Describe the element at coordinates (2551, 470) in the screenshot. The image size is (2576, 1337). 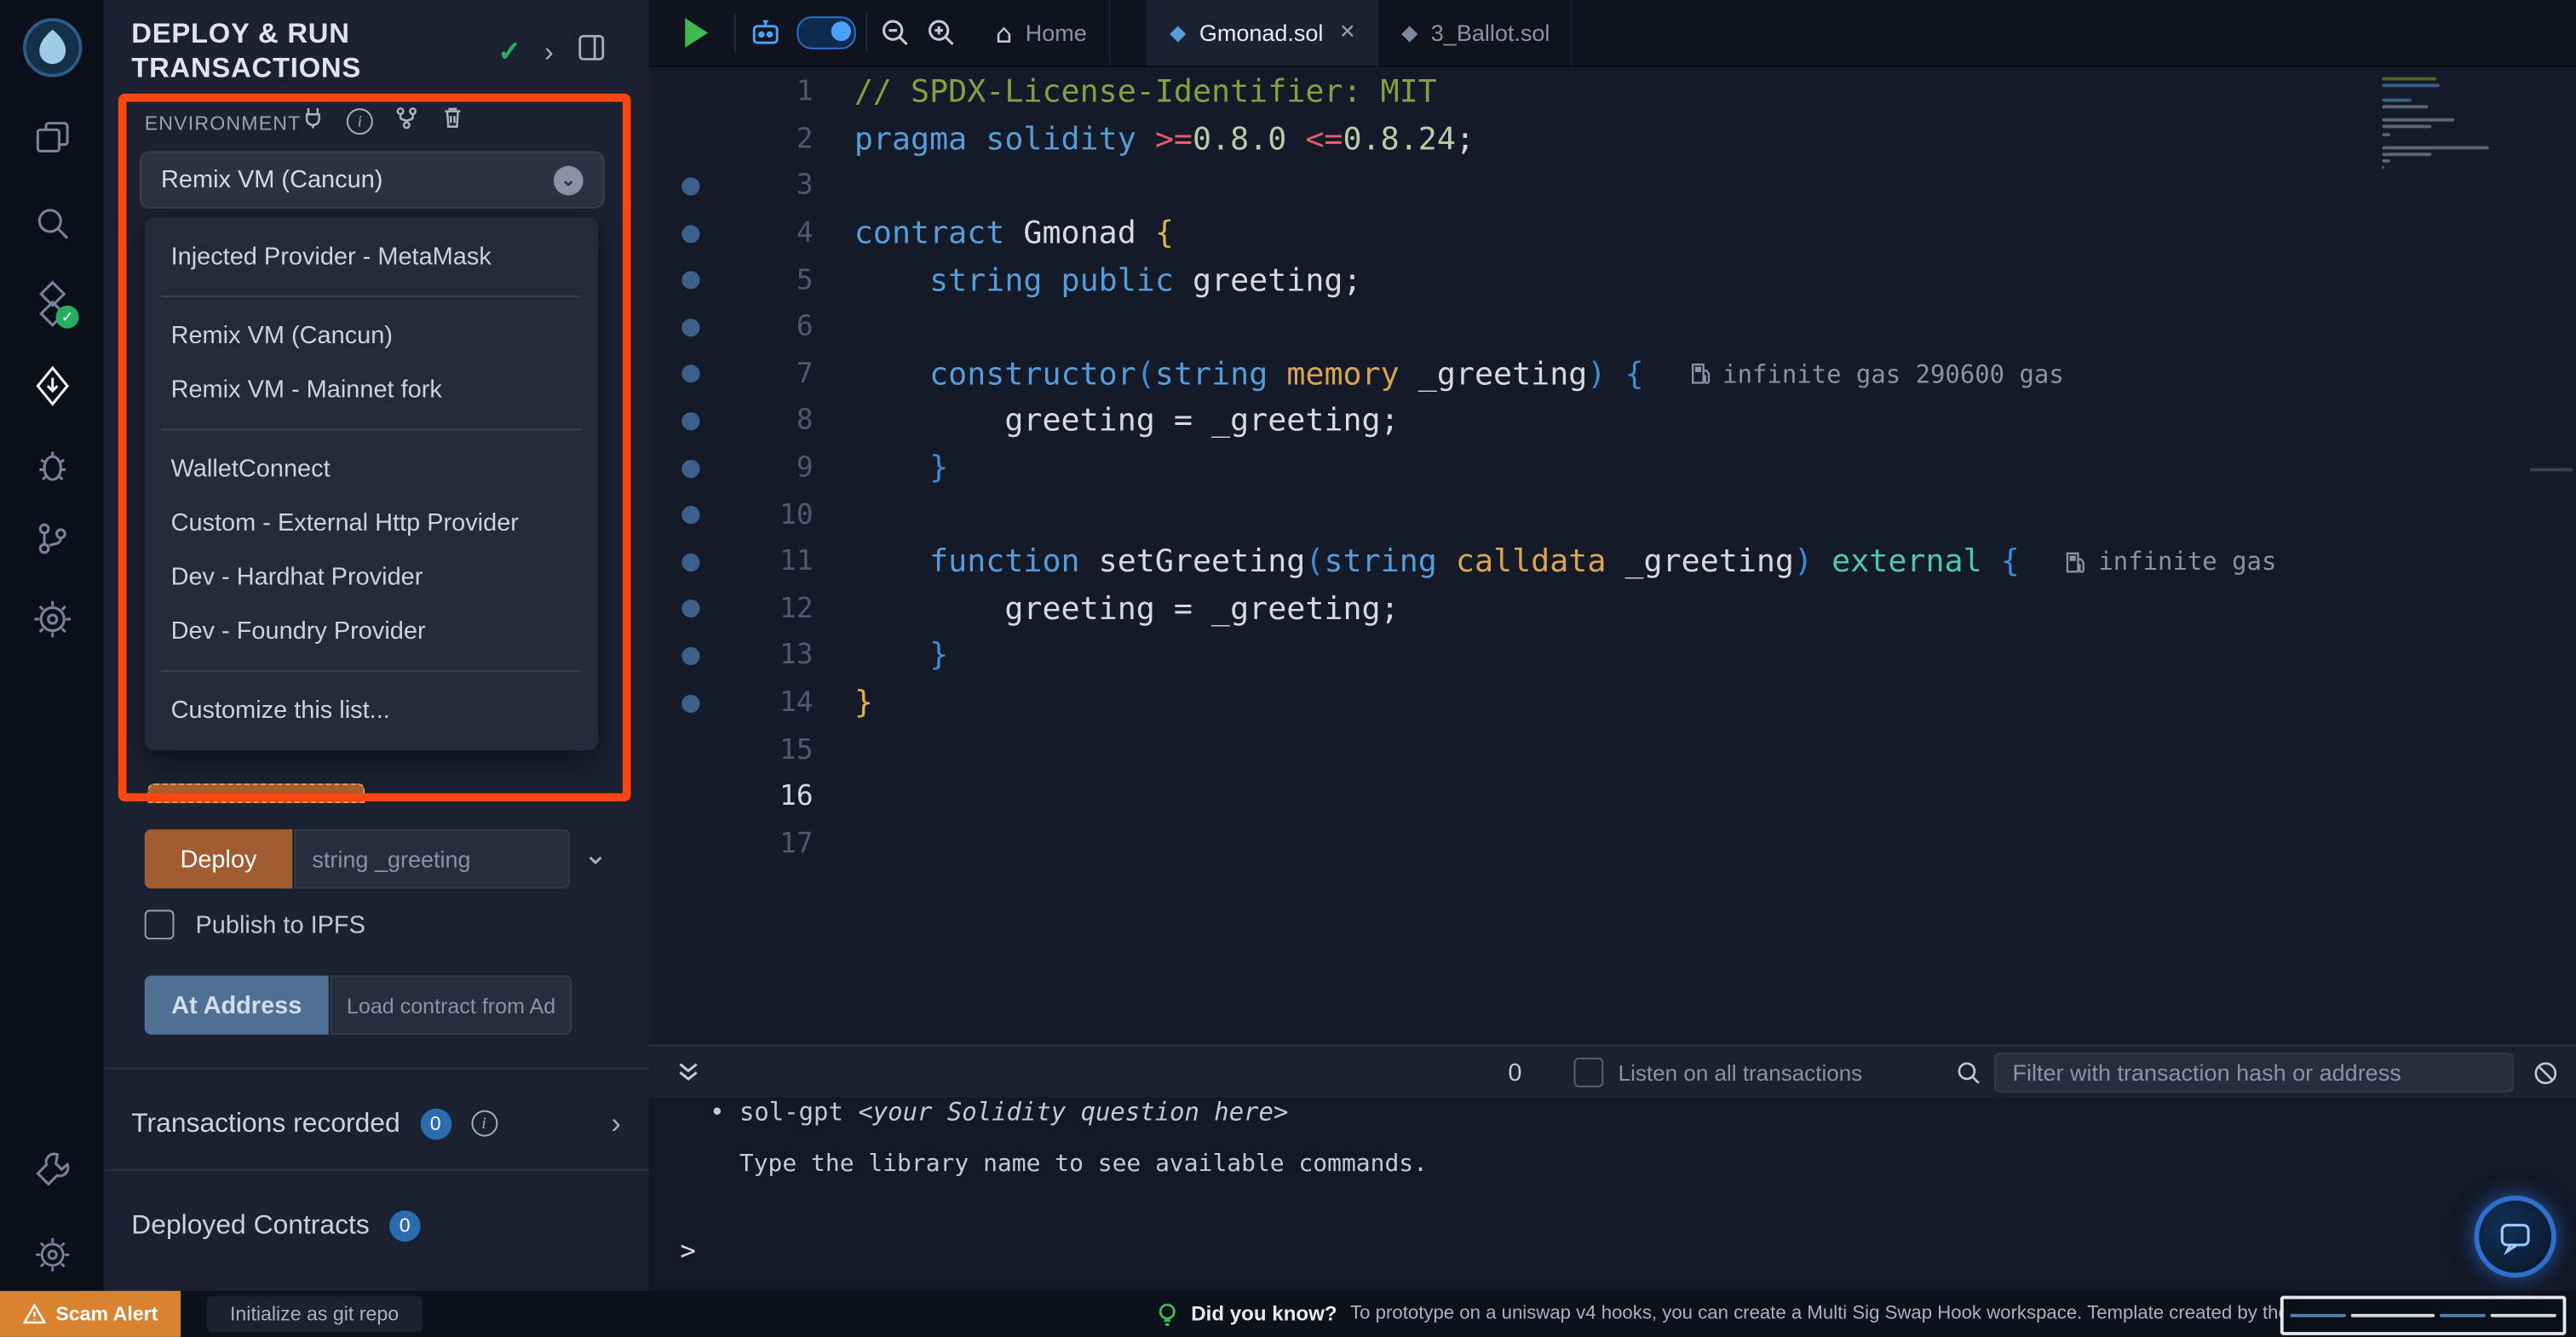
I see `editor-scrollbar-mark` at that location.